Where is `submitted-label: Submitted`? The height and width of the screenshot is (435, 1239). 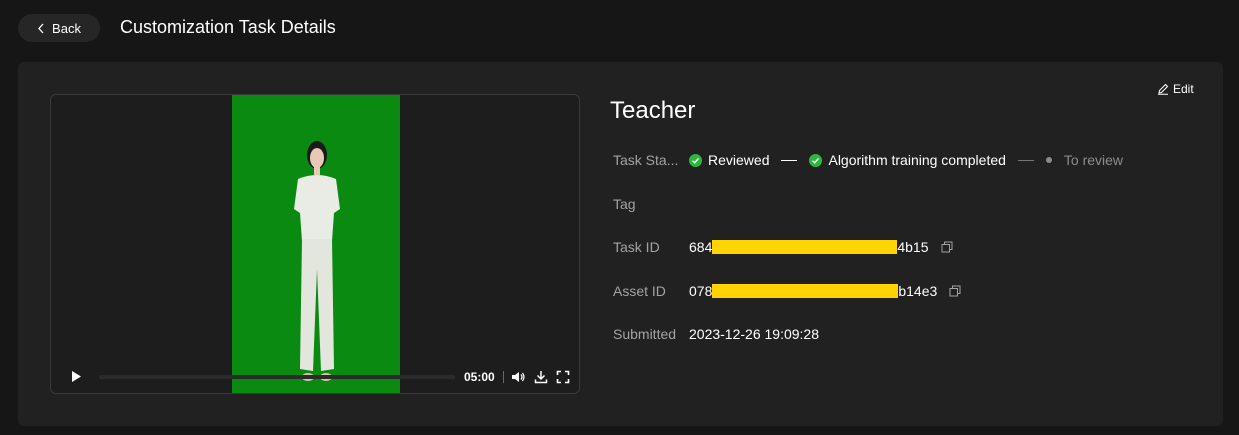 submitted-label: Submitted is located at coordinates (645, 334).